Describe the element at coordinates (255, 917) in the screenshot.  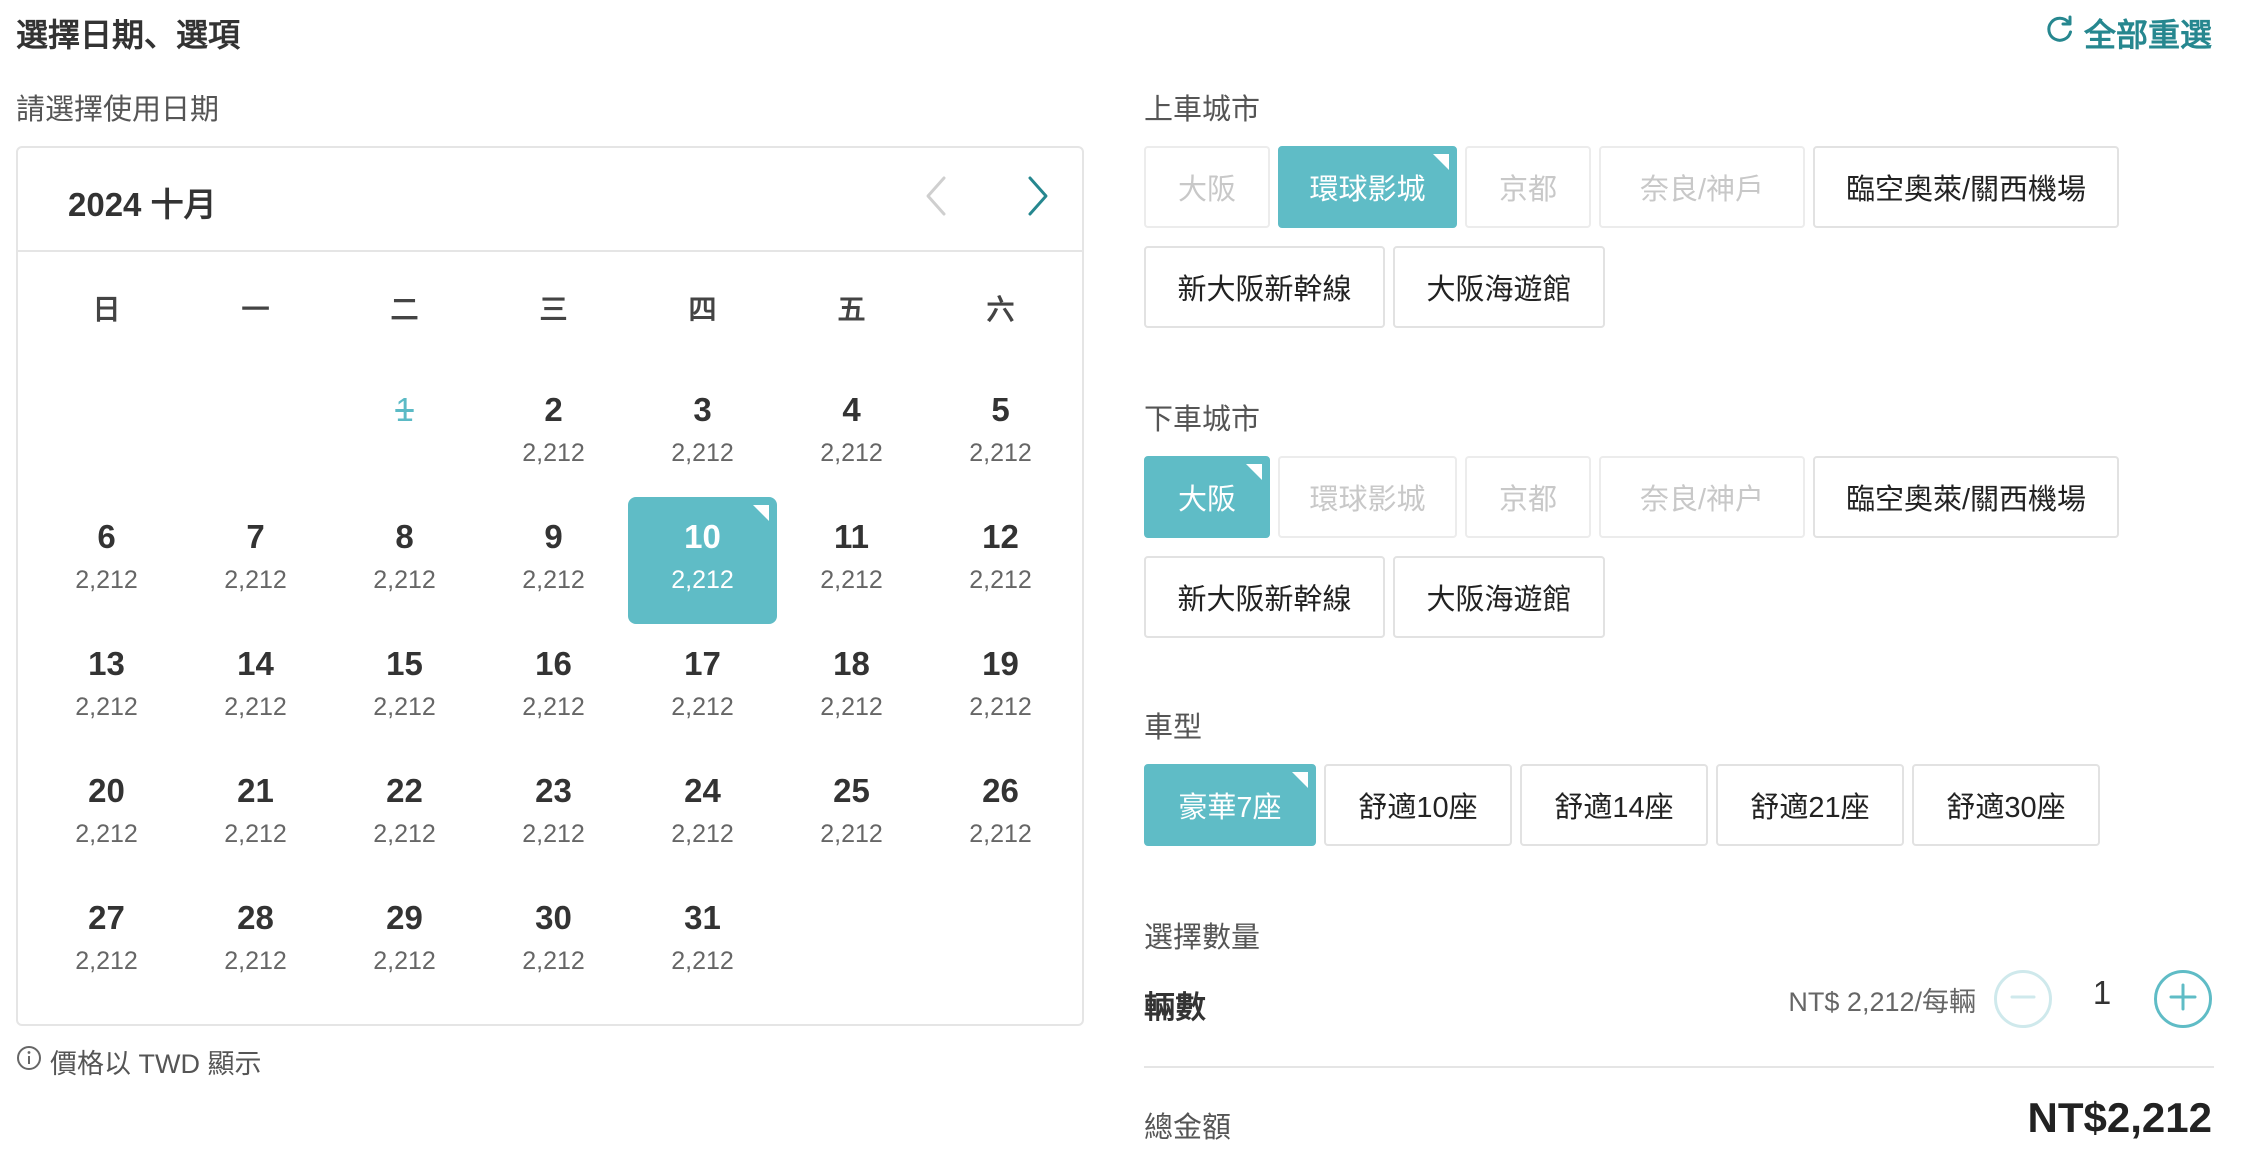
I see `day-number: 28` at that location.